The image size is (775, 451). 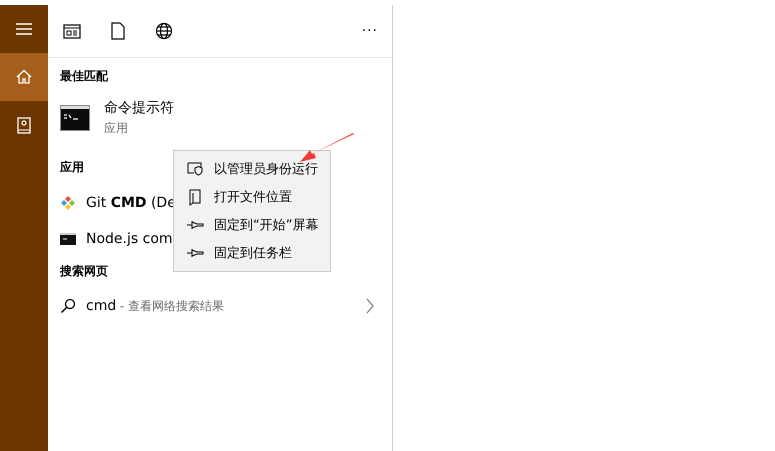 I want to click on section-heading: 最佳匹配, so click(x=84, y=76).